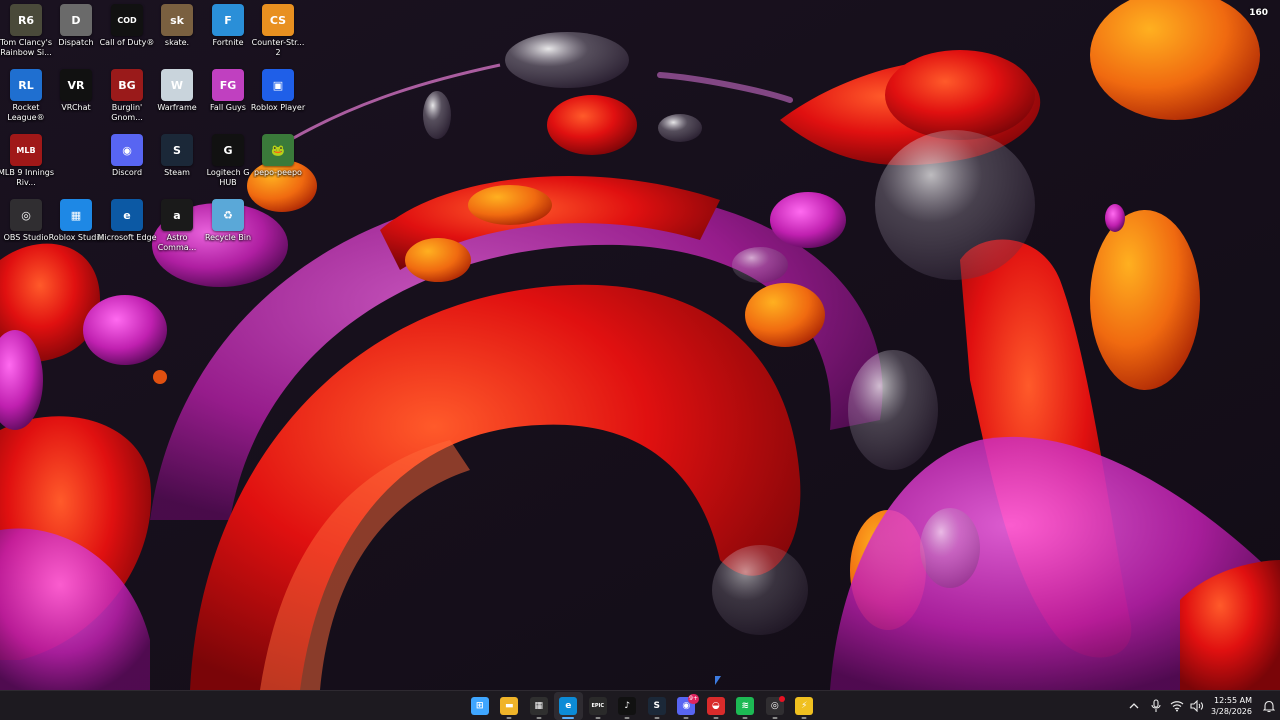 Image resolution: width=1280 pixels, height=720 pixels. Describe the element at coordinates (718, 680) in the screenshot. I see `mouse-cursor` at that location.